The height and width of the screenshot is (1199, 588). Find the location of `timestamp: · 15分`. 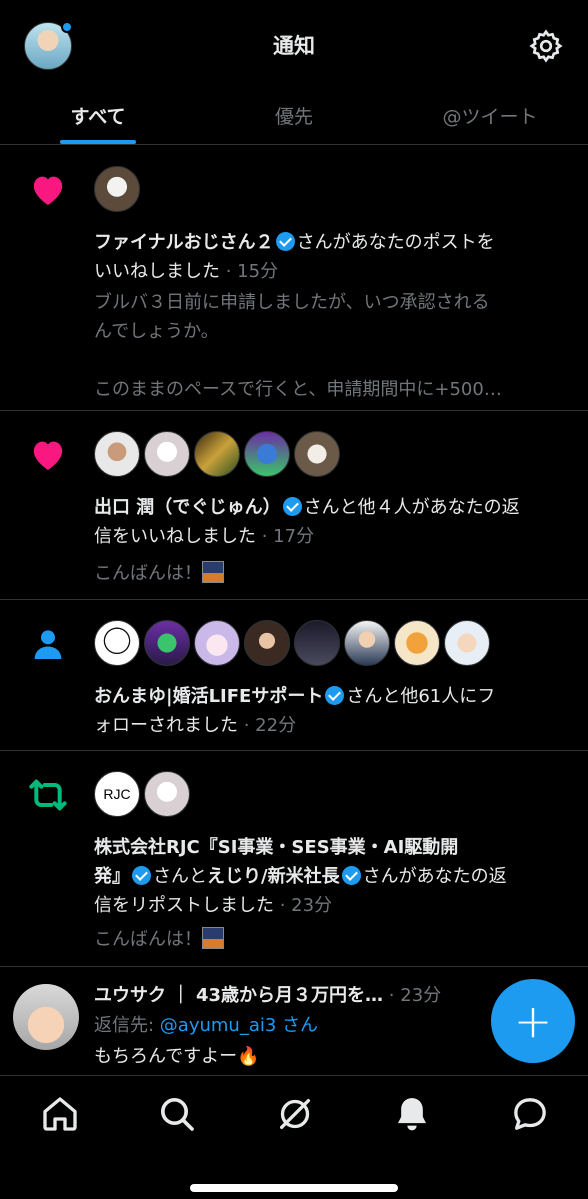

timestamp: · 15分 is located at coordinates (252, 271).